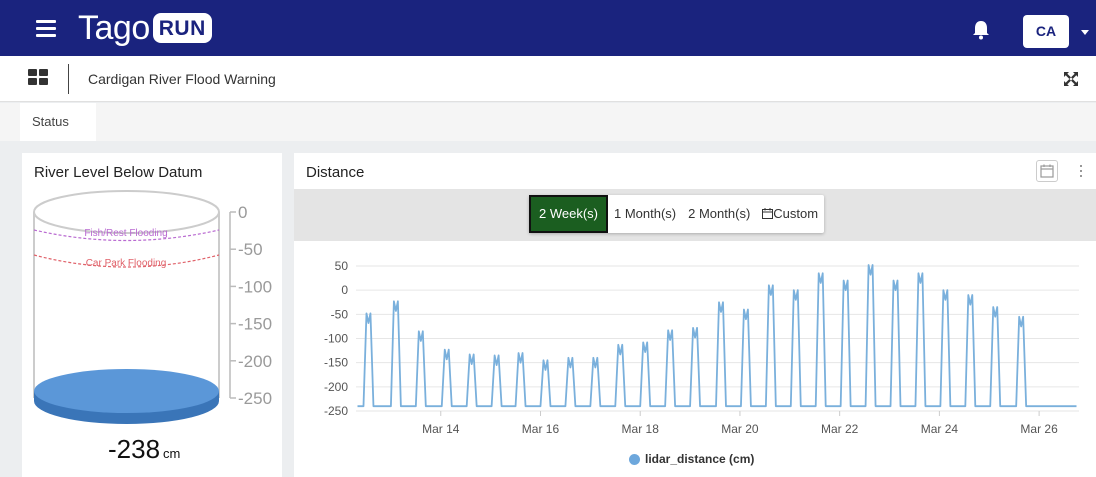 This screenshot has height=477, width=1096. What do you see at coordinates (840, 429) in the screenshot?
I see `x-tick-label: Mar 22` at bounding box center [840, 429].